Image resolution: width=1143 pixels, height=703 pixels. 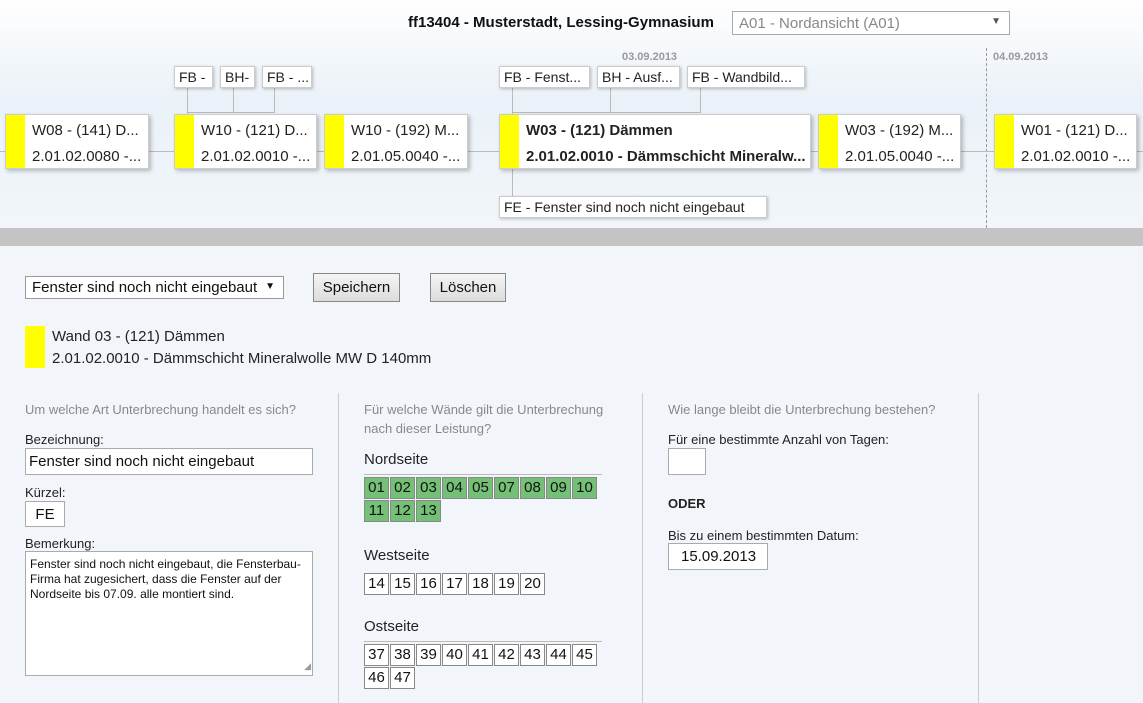 What do you see at coordinates (428, 655) in the screenshot?
I see `wall-cell: 39` at bounding box center [428, 655].